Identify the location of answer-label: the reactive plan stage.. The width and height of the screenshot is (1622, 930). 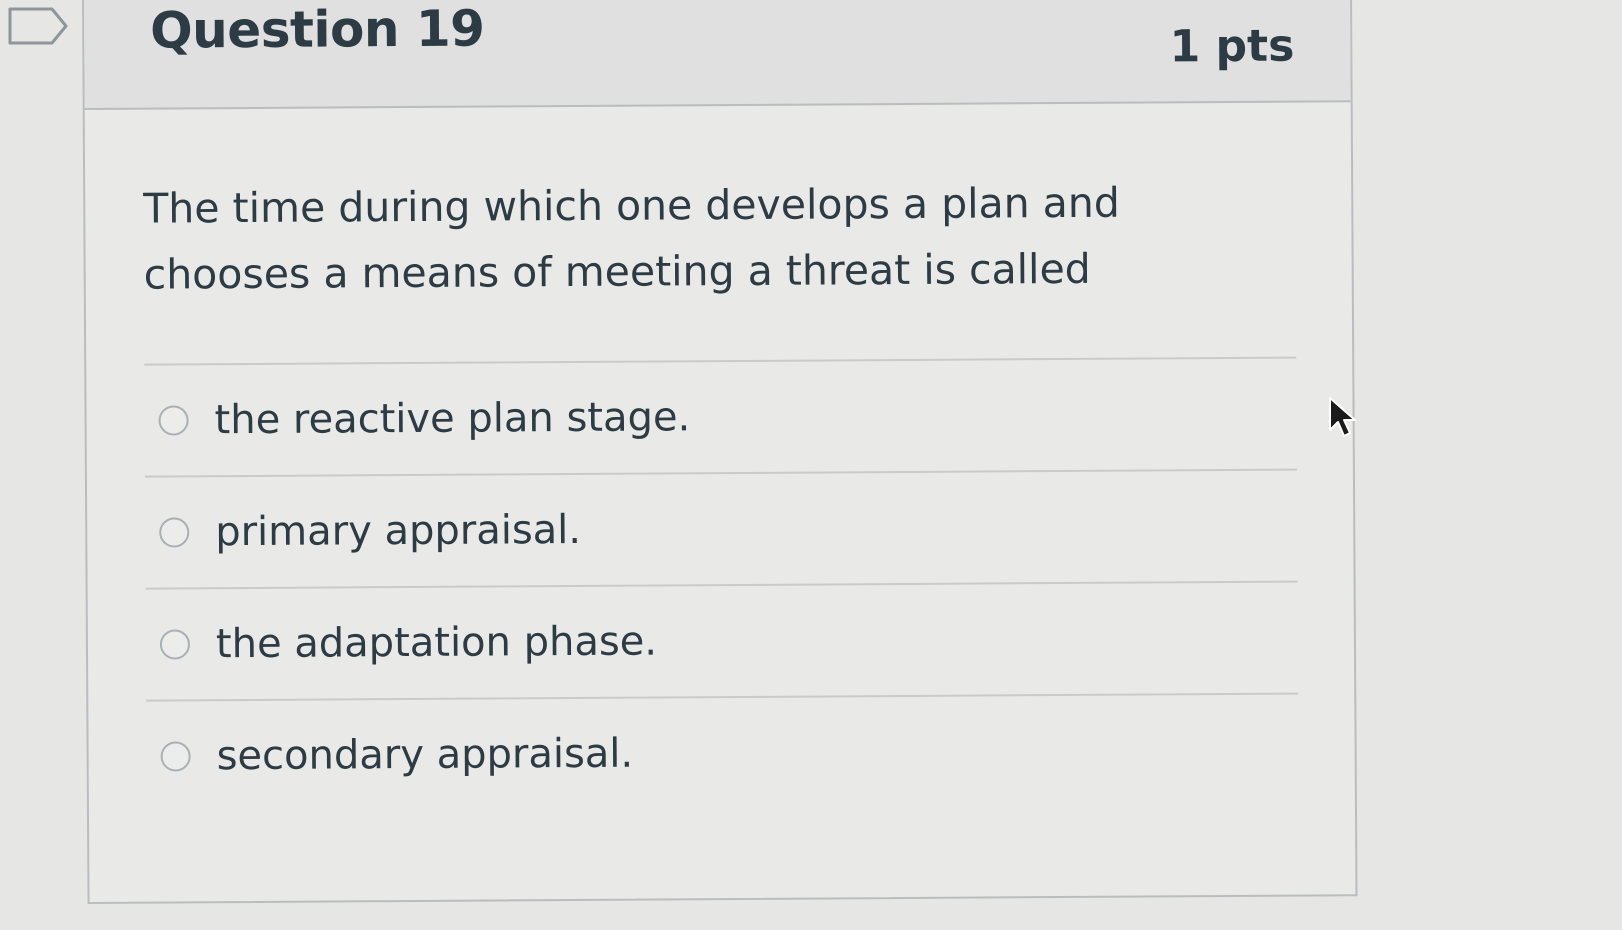
(452, 419).